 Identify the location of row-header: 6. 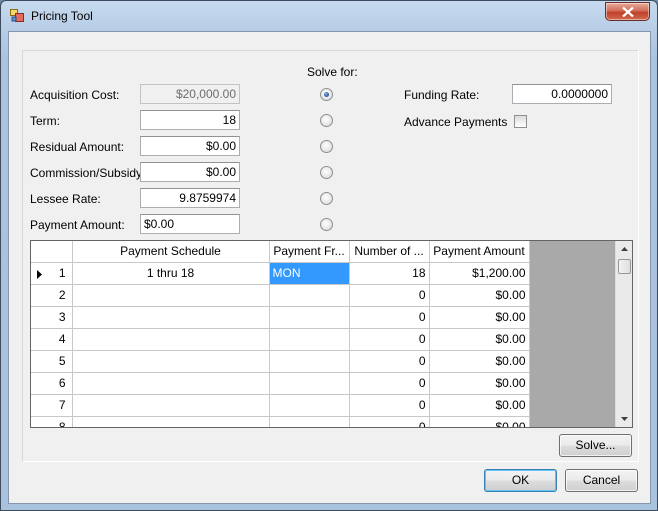
(52, 383).